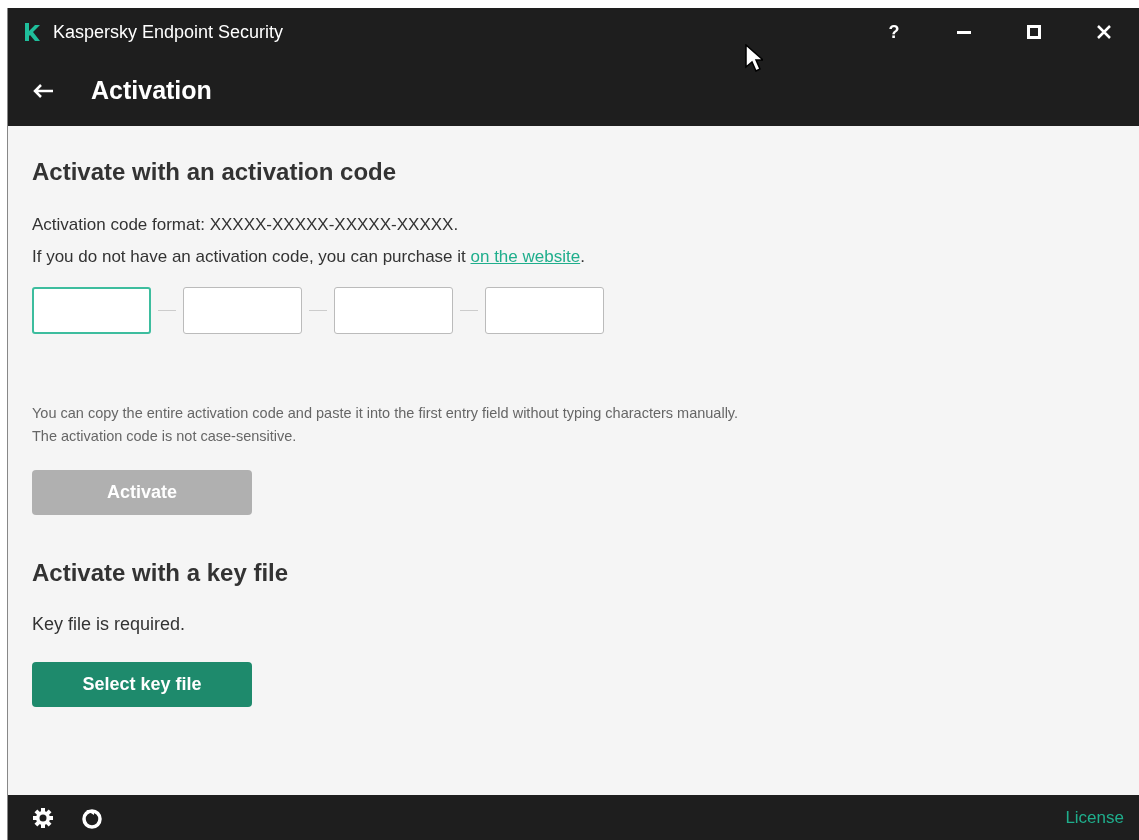  Describe the element at coordinates (386, 413) in the screenshot. I see `hint-text: You can copy the entire activation code and paste it into the first entry field without typing characters manually.` at that location.